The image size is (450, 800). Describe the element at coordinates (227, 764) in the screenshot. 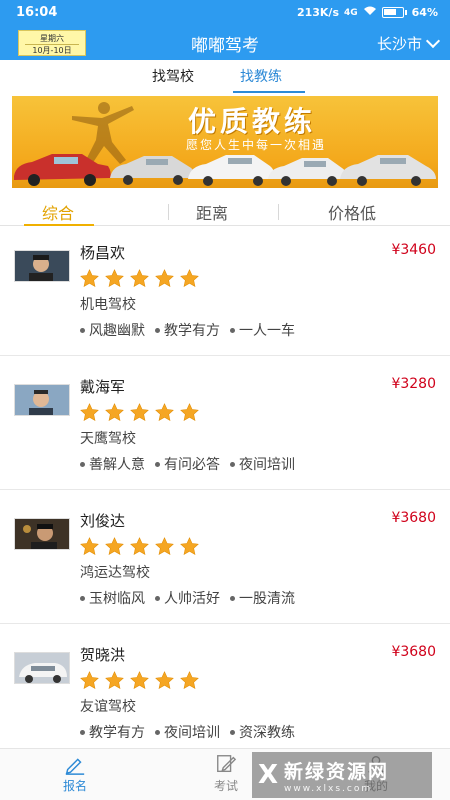

I see `exam-edit-icon` at that location.